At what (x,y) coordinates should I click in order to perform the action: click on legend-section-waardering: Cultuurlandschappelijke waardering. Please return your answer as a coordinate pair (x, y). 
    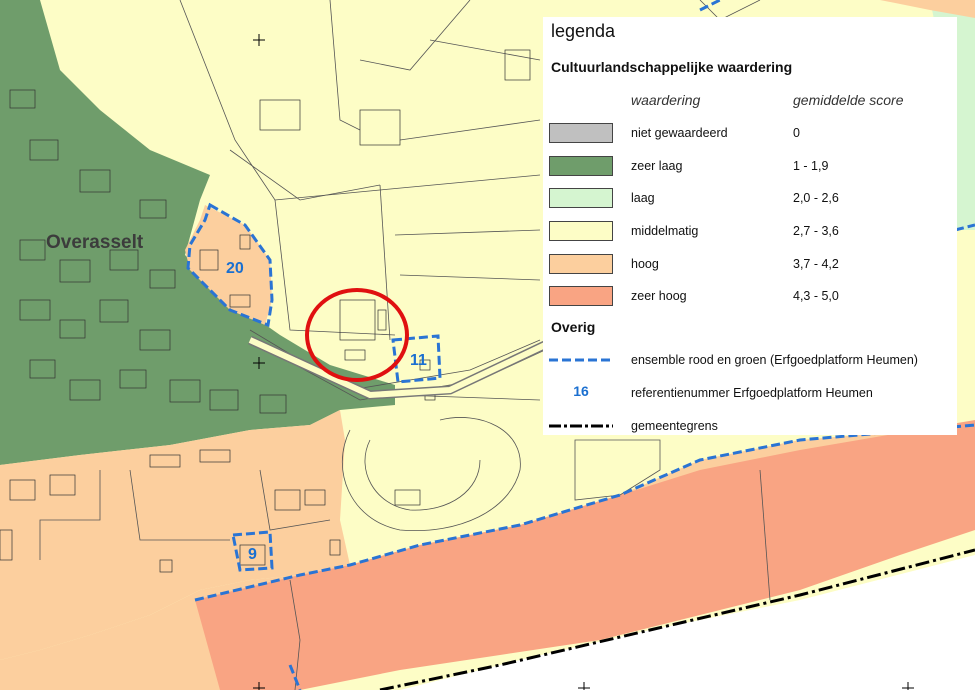
    Looking at the image, I should click on (672, 67).